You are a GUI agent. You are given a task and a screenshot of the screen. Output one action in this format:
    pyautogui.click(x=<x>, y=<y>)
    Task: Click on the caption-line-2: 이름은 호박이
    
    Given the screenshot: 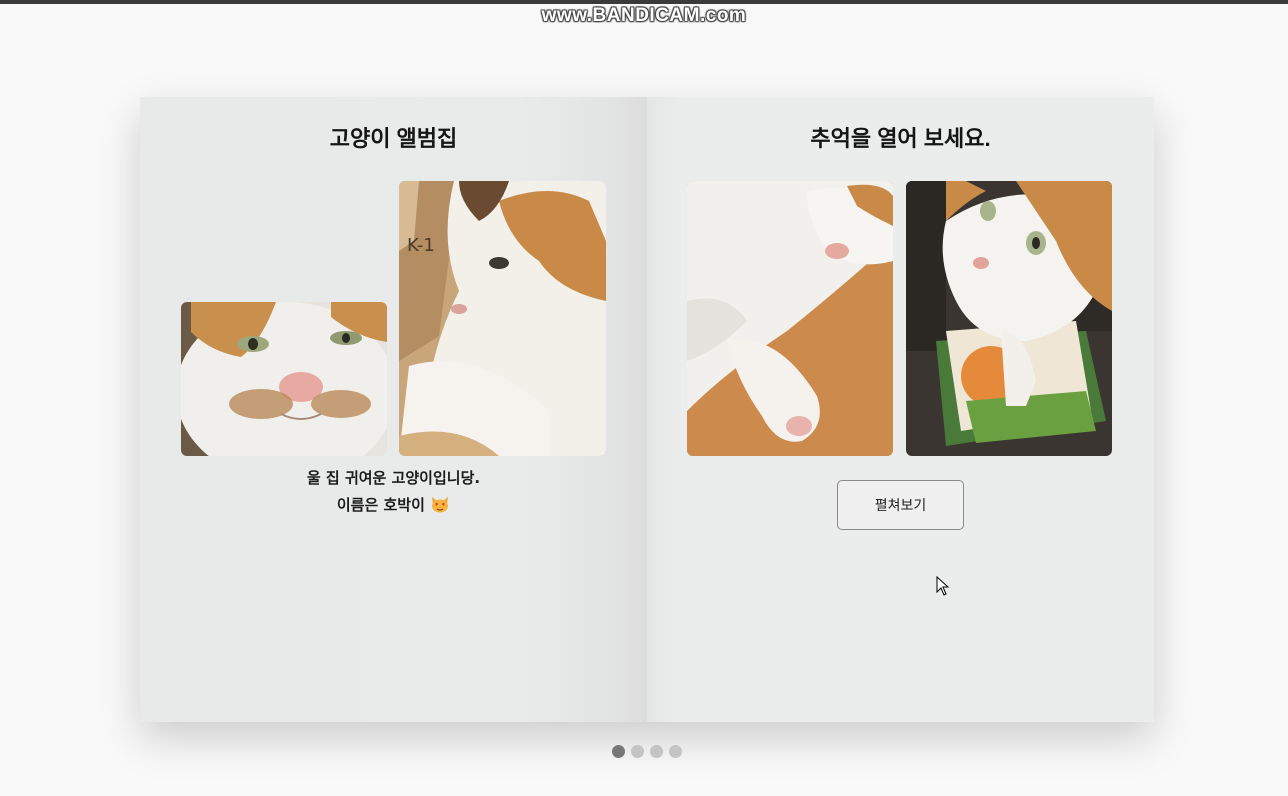 What is the action you would take?
    pyautogui.click(x=393, y=505)
    